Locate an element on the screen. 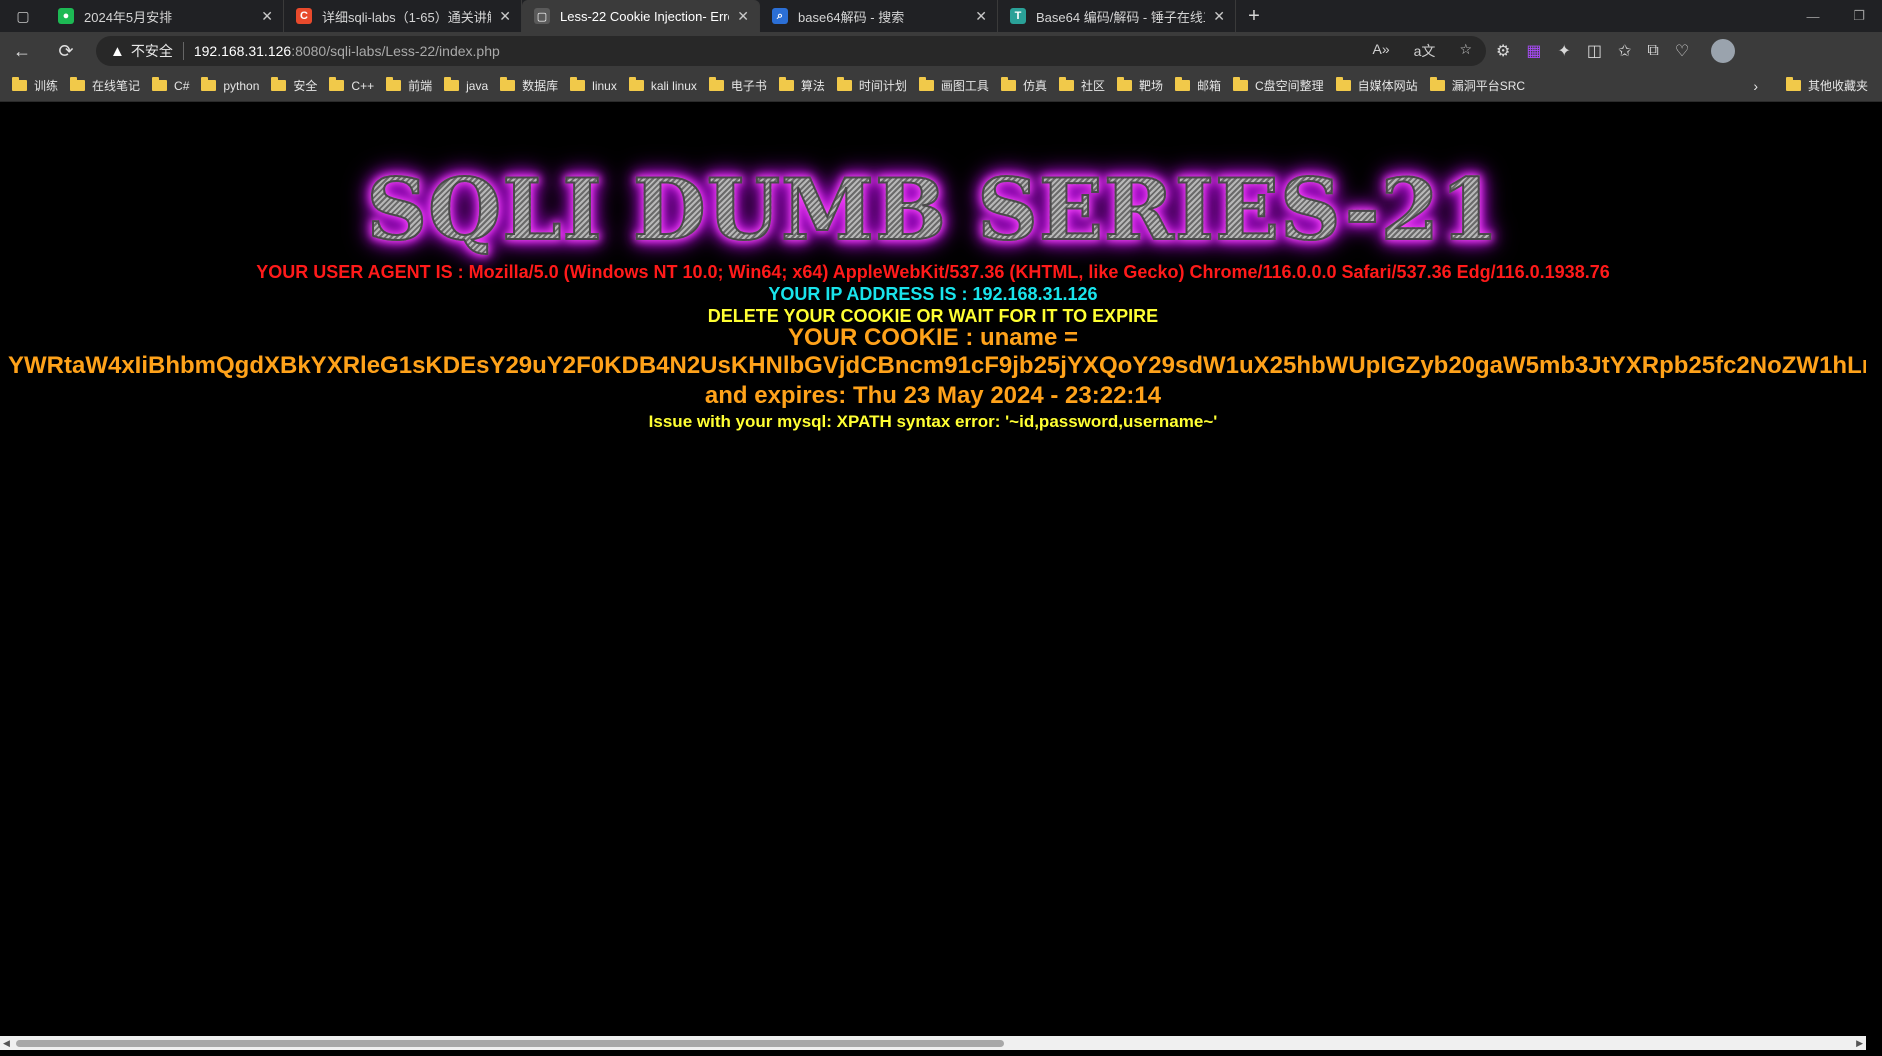 The image size is (1882, 1056). bookmark-label: C# is located at coordinates (182, 85).